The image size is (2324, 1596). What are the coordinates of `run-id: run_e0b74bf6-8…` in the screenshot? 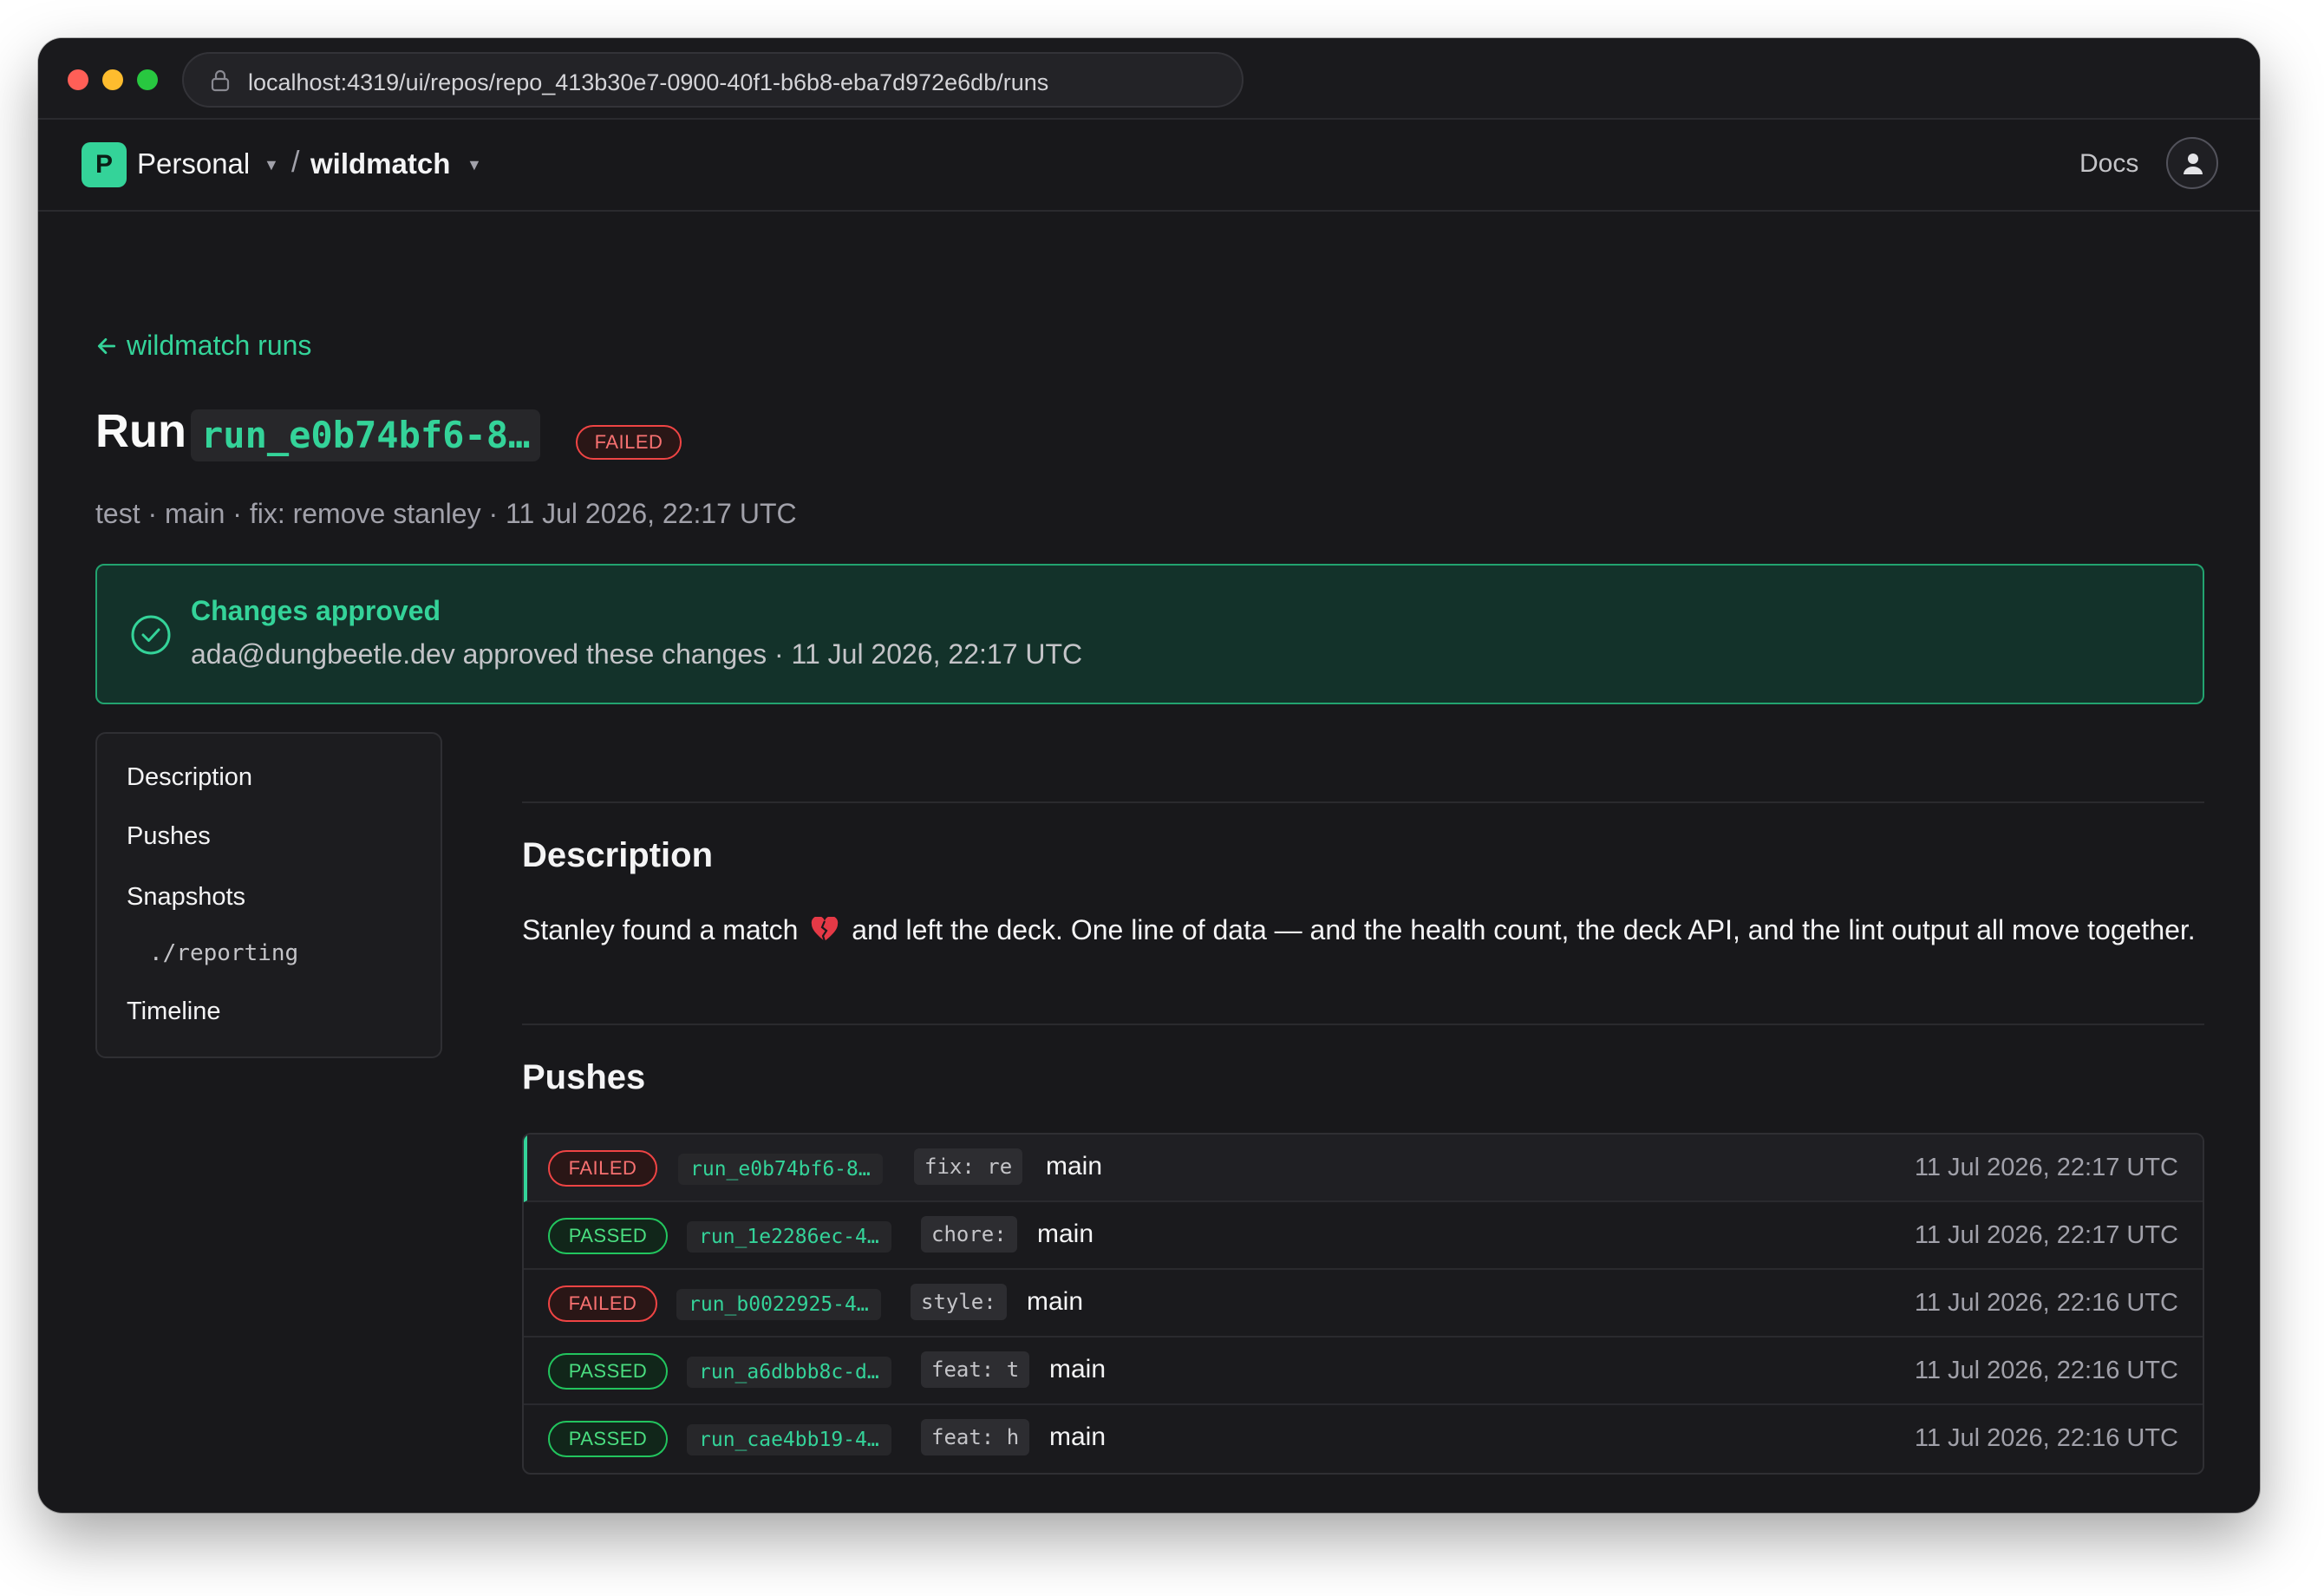 It's located at (366, 435).